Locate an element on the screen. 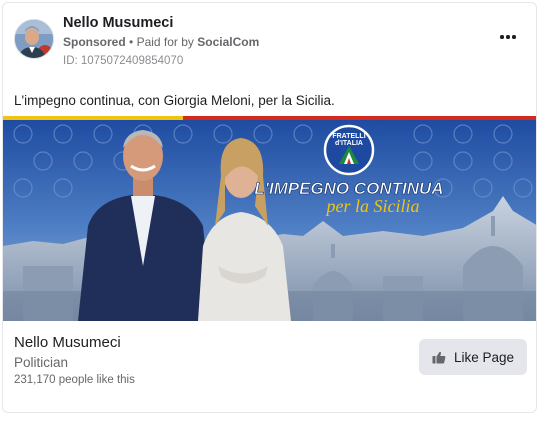  sponsored-line: Sponsored • Paid for by SocialCom is located at coordinates (161, 42).